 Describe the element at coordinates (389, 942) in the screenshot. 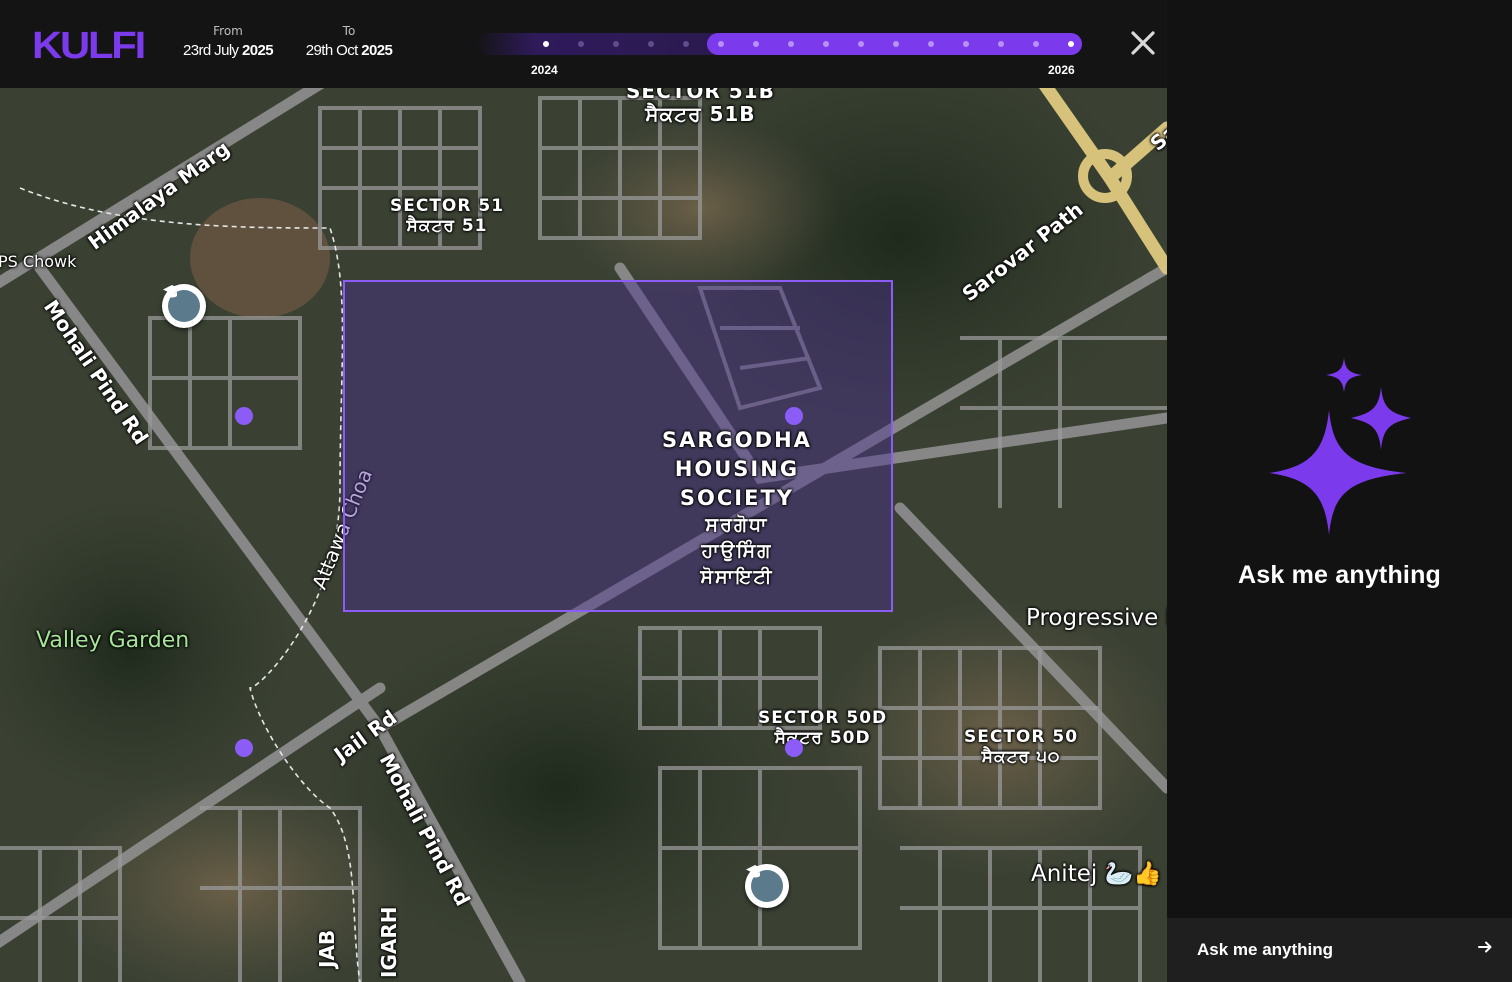

I see `label-igarh-partial: IGARH` at that location.